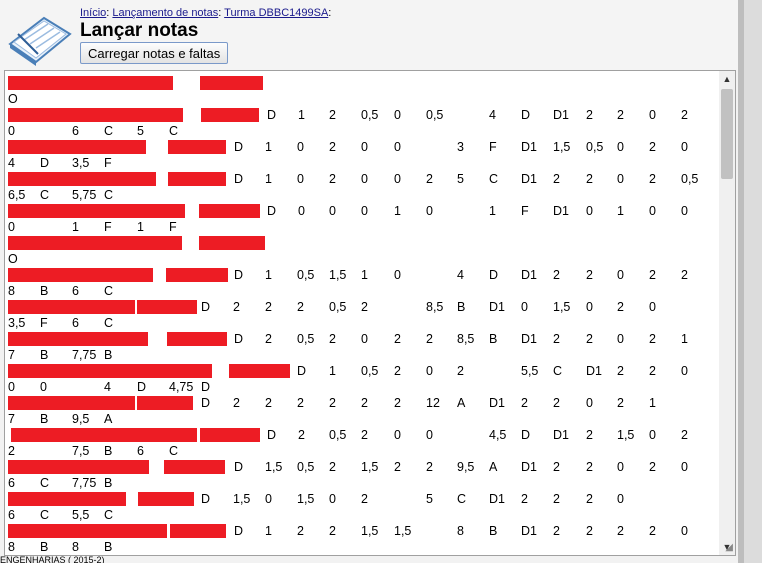 Image resolution: width=762 pixels, height=563 pixels. Describe the element at coordinates (13, 99) in the screenshot. I see `grade-value: O` at that location.